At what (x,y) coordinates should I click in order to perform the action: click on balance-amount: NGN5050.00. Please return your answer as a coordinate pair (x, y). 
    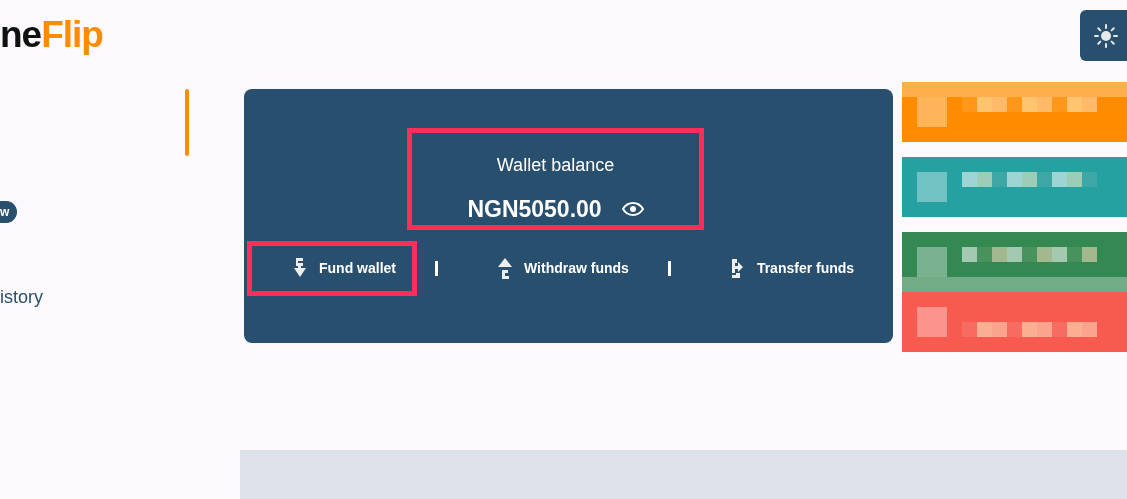
    Looking at the image, I should click on (534, 209).